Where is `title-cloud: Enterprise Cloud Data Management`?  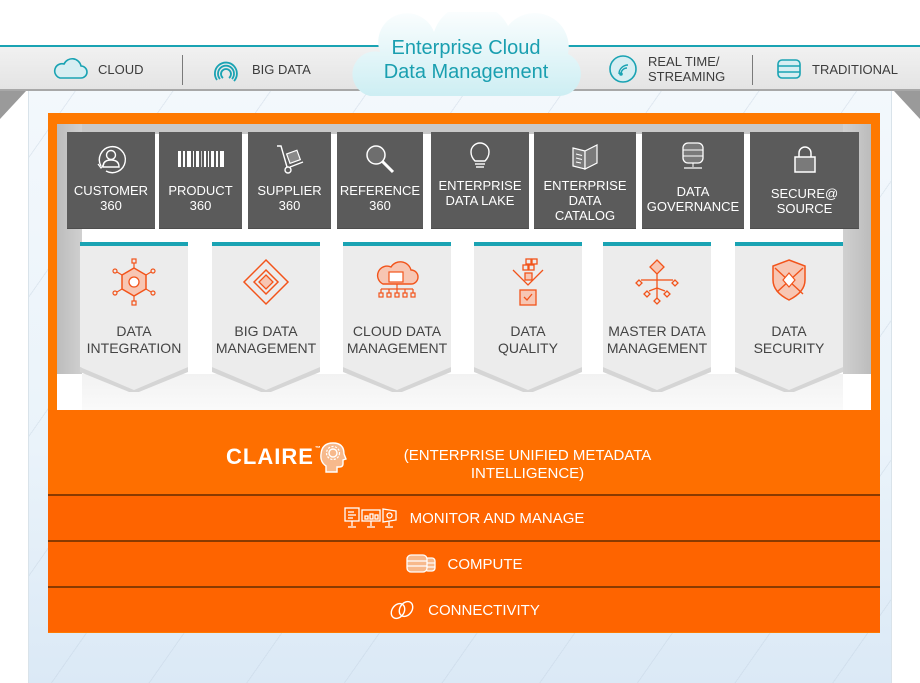
title-cloud: Enterprise Cloud Data Management is located at coordinates (466, 55).